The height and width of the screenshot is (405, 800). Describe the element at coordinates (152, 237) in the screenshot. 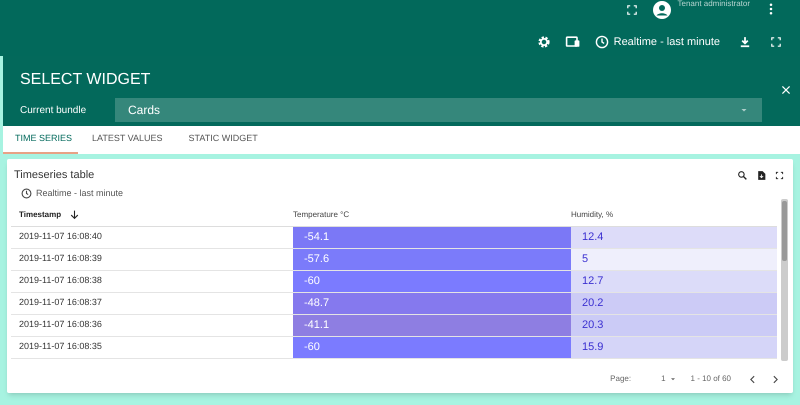

I see `table-cell: 2019-11-07 16:08:40` at that location.